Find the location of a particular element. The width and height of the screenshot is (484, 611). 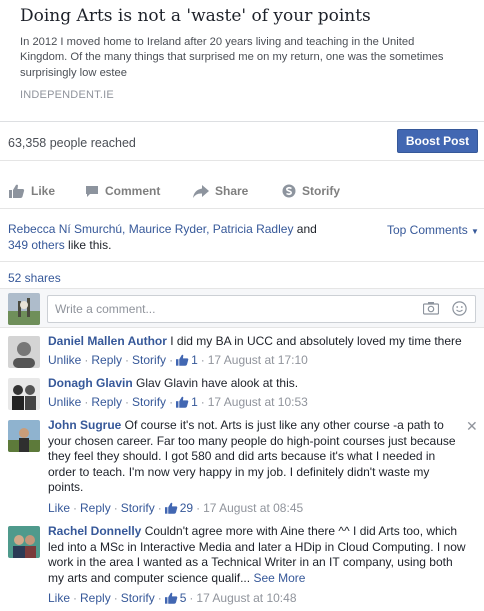

like-button: Like is located at coordinates (32, 191).